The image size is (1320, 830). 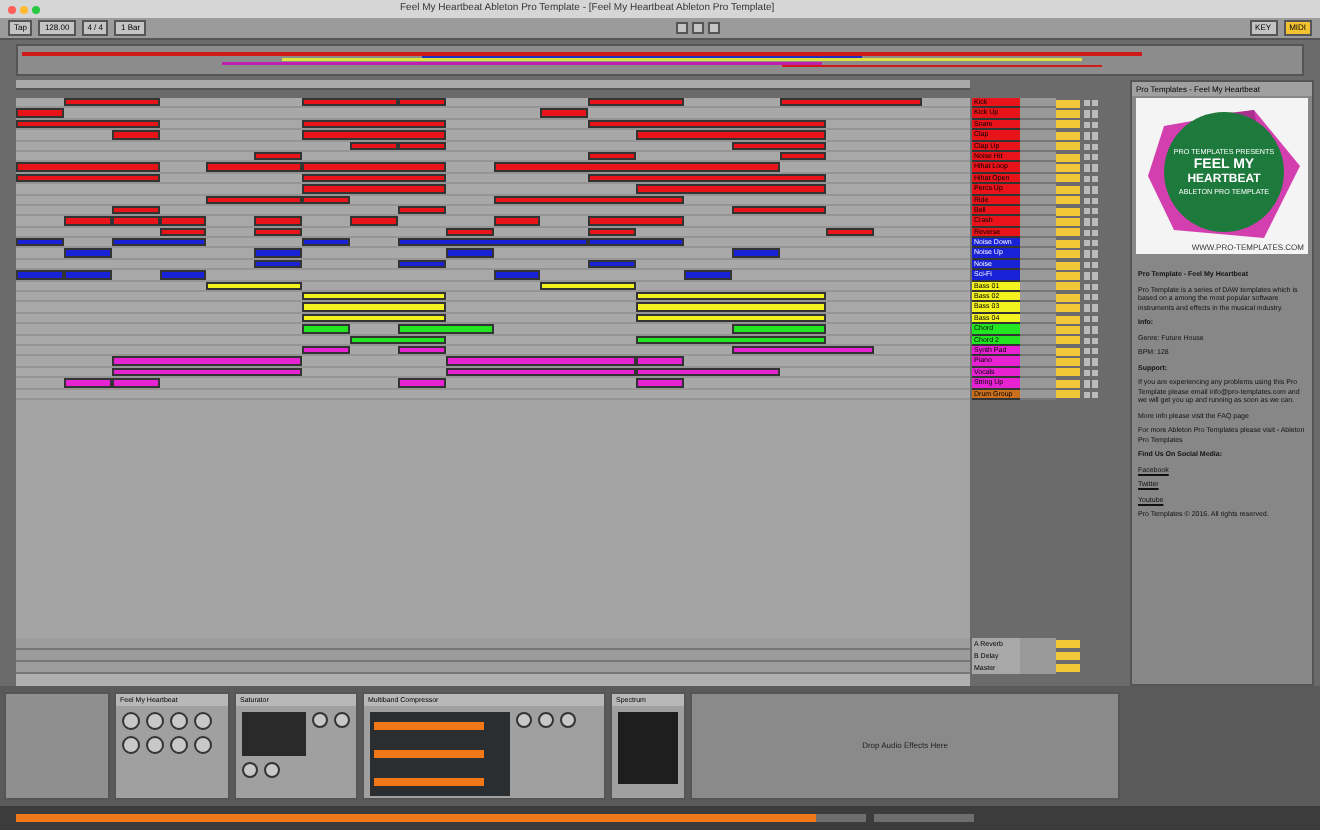 What do you see at coordinates (493, 85) in the screenshot?
I see `timeline-ruler` at bounding box center [493, 85].